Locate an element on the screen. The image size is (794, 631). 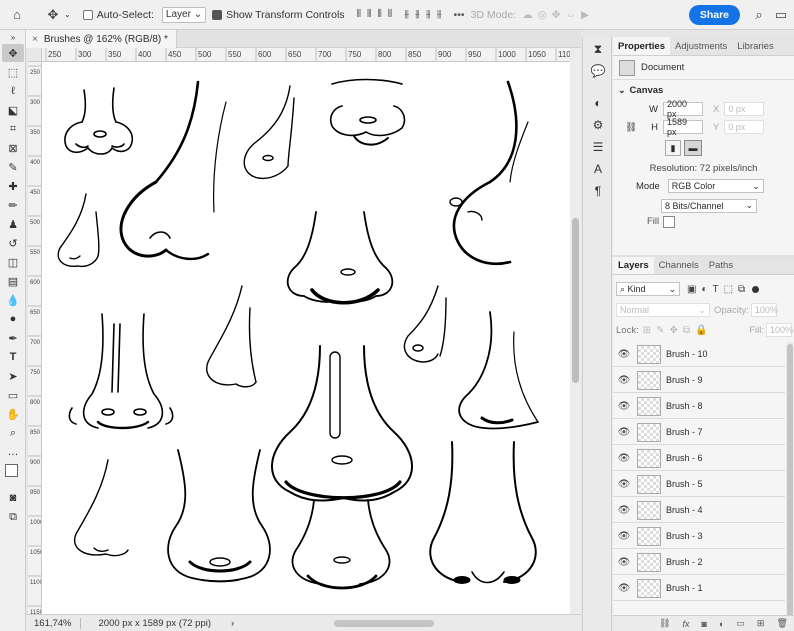
home-icon: ⌂ is located at coordinates (17, 15).